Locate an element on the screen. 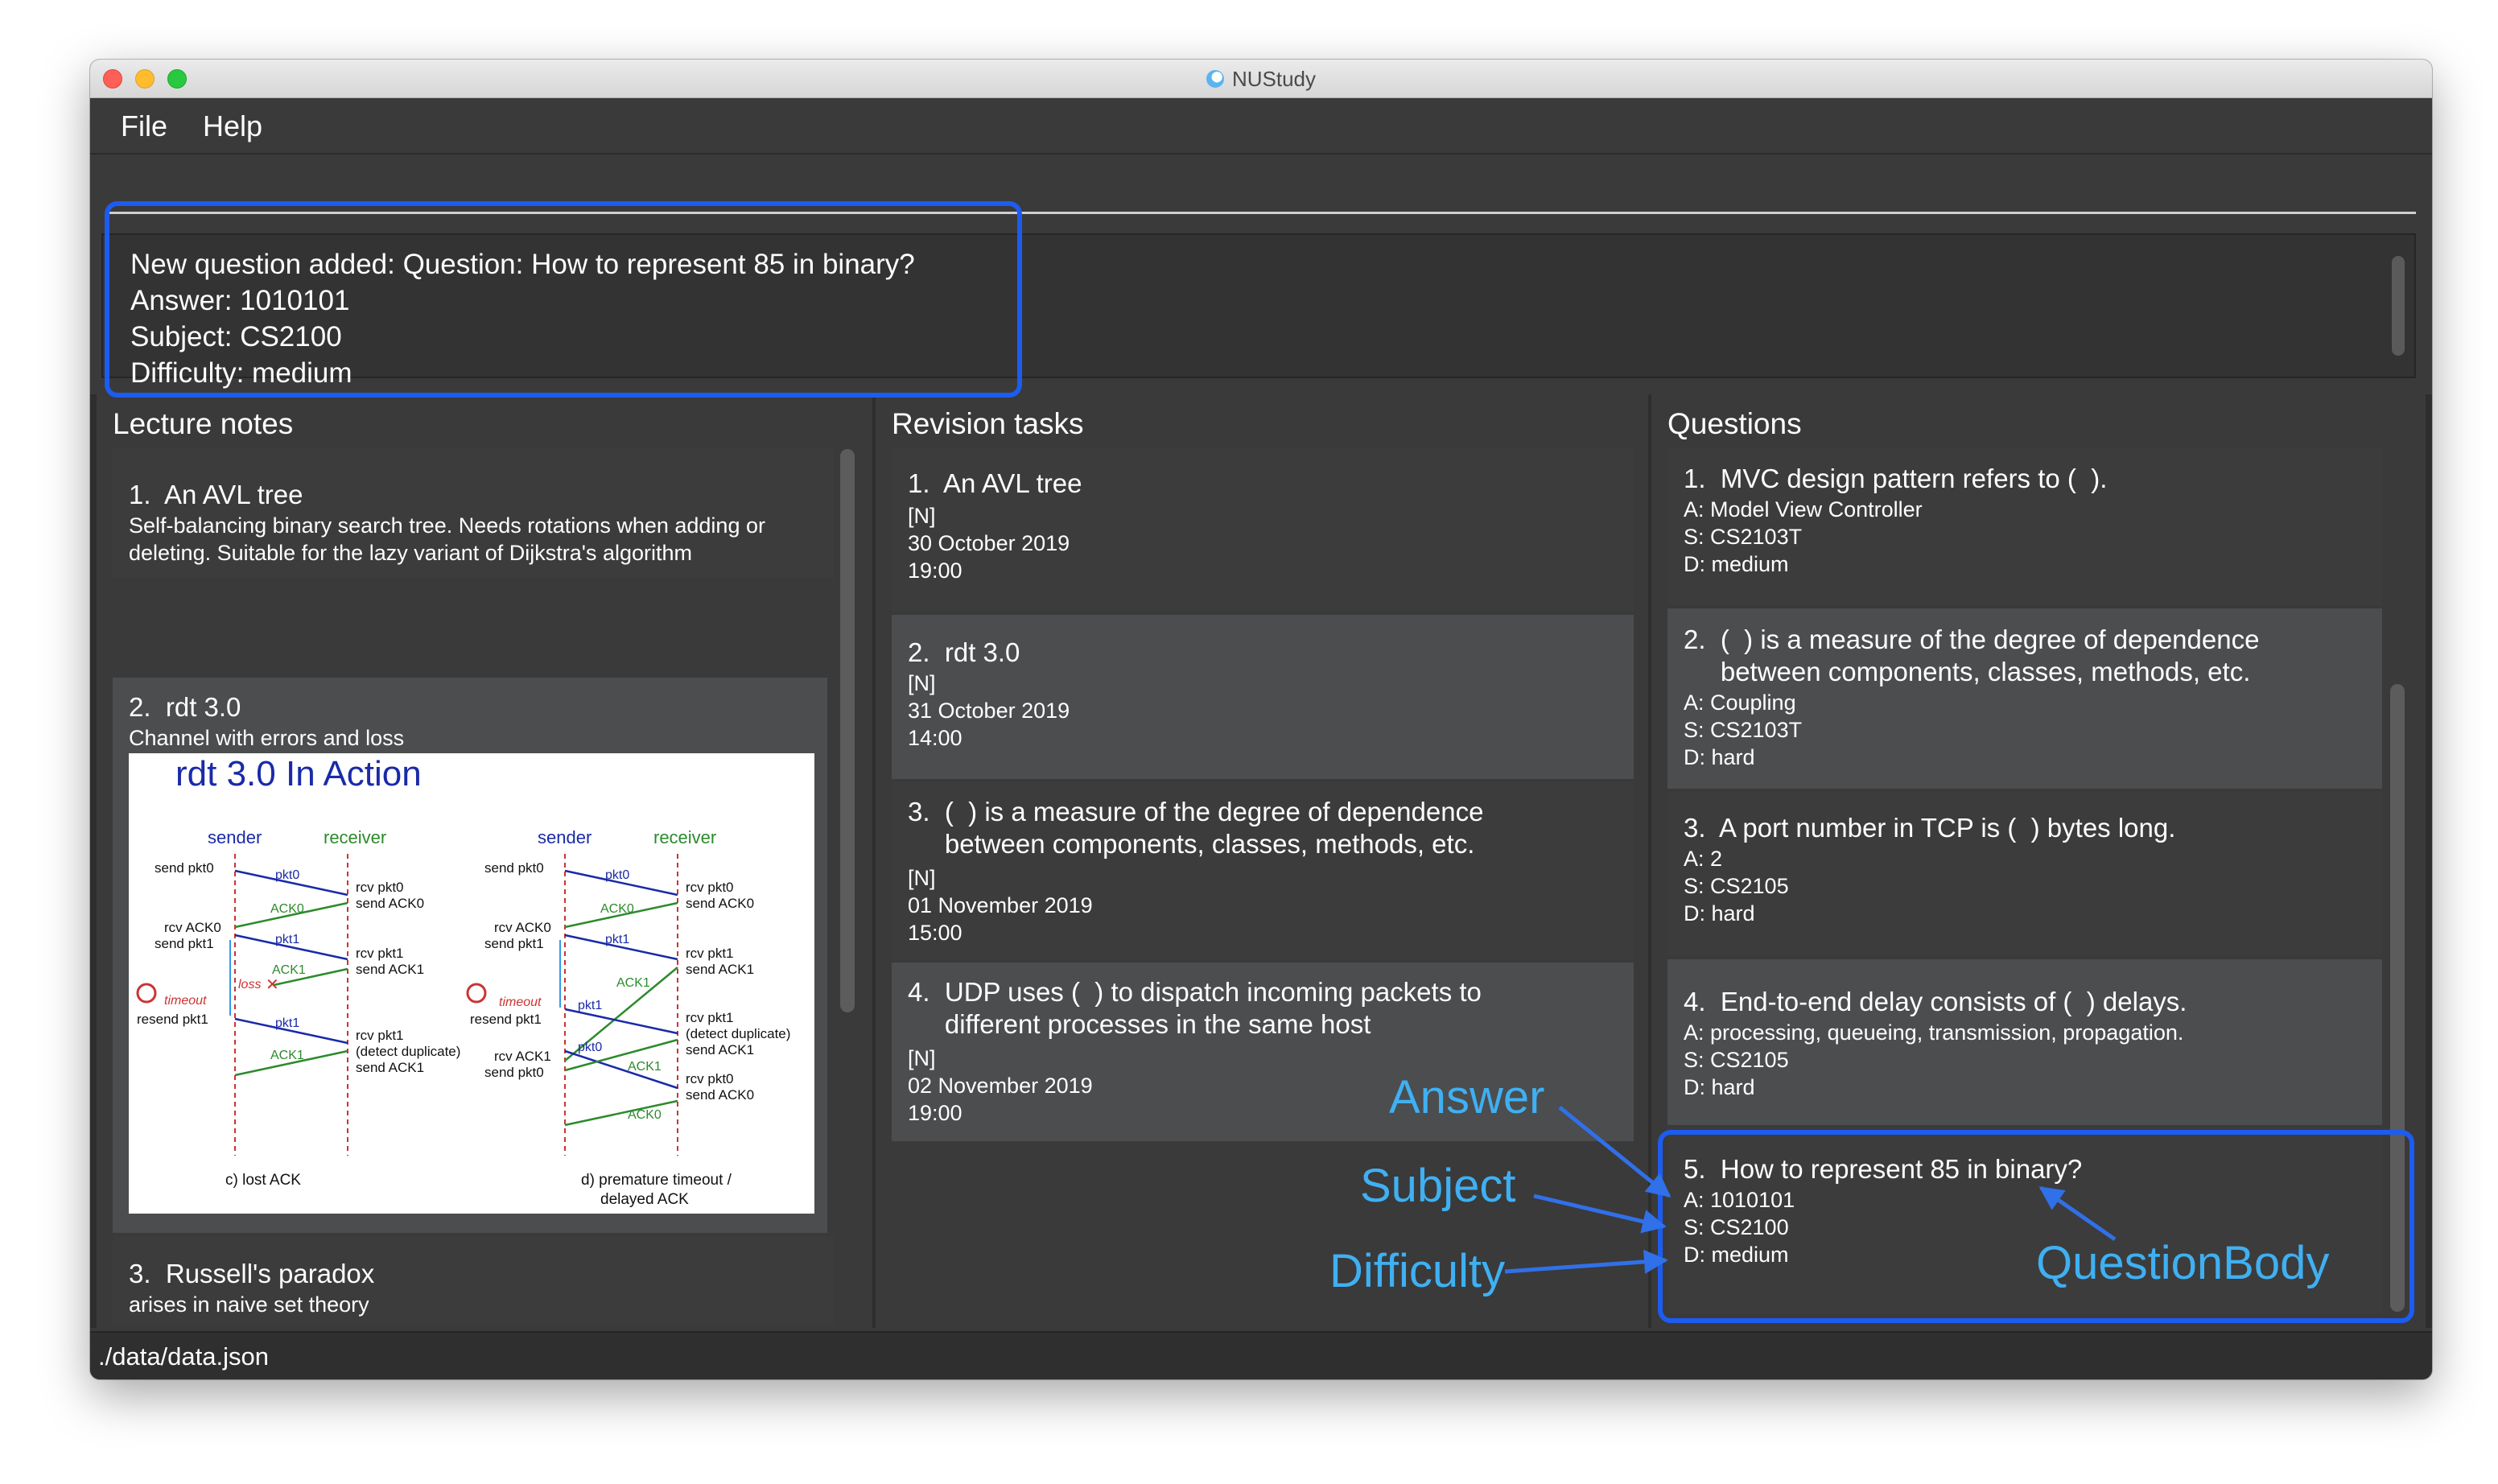 The height and width of the screenshot is (1484, 2498). title-bar: NUStudy is located at coordinates (1261, 79).